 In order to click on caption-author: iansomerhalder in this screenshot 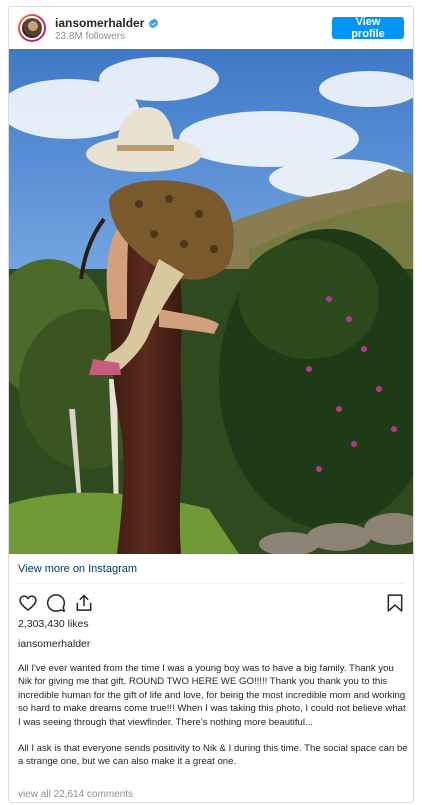, I will do `click(54, 644)`.